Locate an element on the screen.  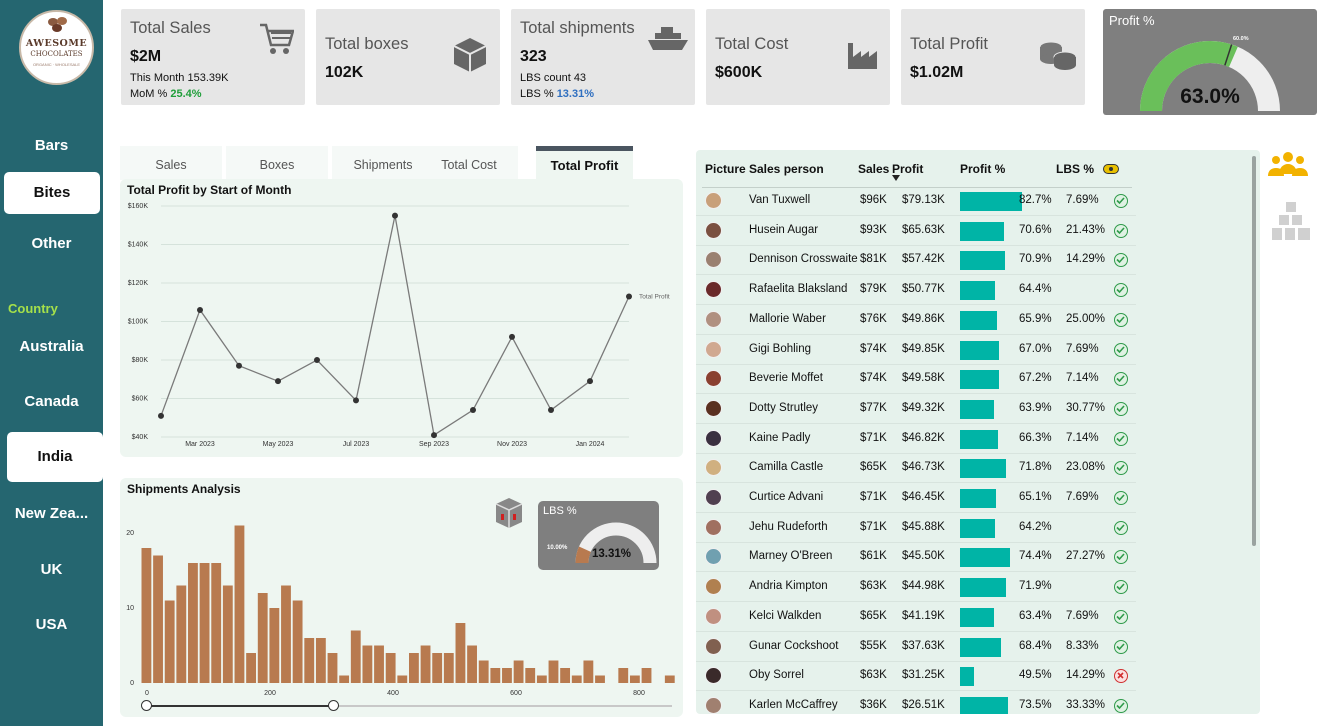
table-row: Gigi Bohling $74K $49.85K 67.0% 7.69% is located at coordinates (916, 350).